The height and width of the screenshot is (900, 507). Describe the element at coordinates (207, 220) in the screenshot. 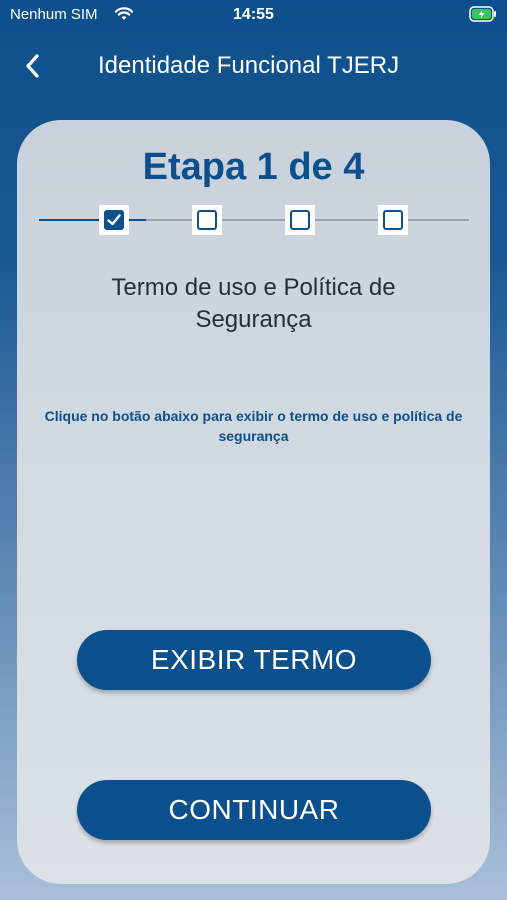

I see `step-2-checkbox` at that location.